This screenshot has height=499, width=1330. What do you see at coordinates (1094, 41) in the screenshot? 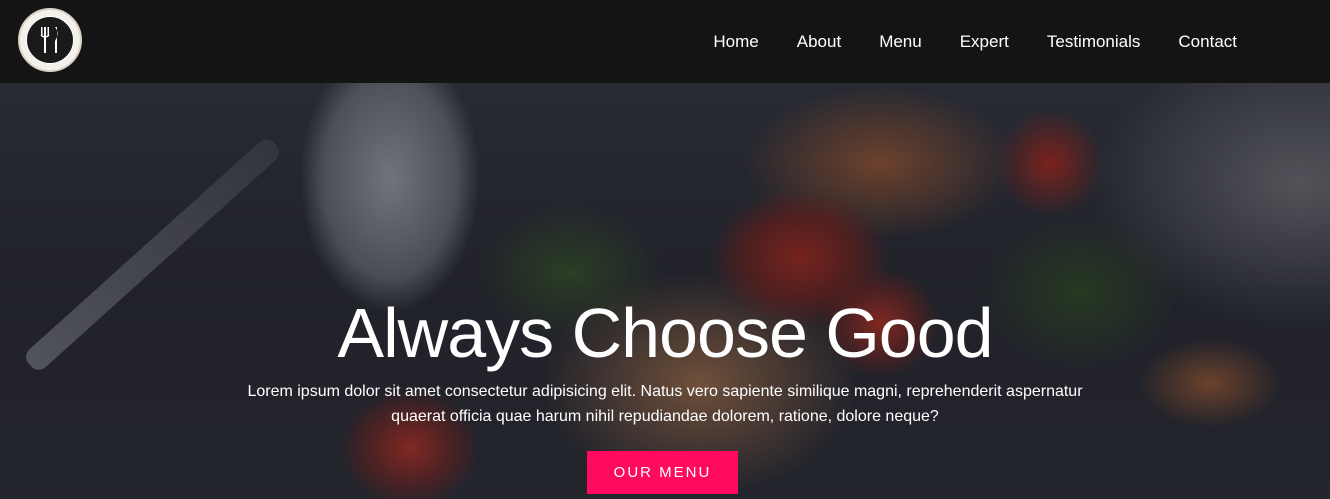
I see `nav-testimonials: Testimonials` at bounding box center [1094, 41].